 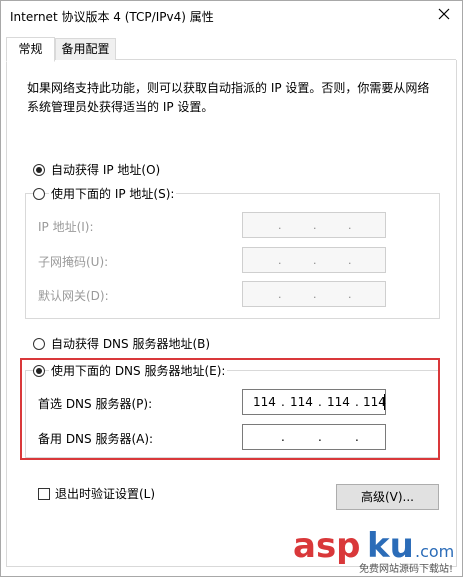 What do you see at coordinates (231, 15) in the screenshot?
I see `title-bar: Internet 协议版本 4 (TCP/IPv4) 属性` at bounding box center [231, 15].